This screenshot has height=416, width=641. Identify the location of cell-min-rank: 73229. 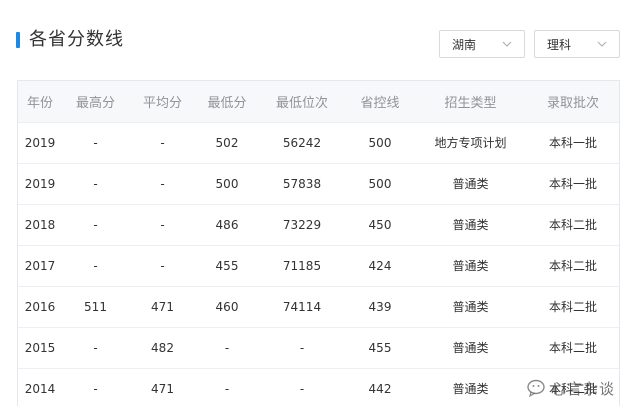
(302, 225).